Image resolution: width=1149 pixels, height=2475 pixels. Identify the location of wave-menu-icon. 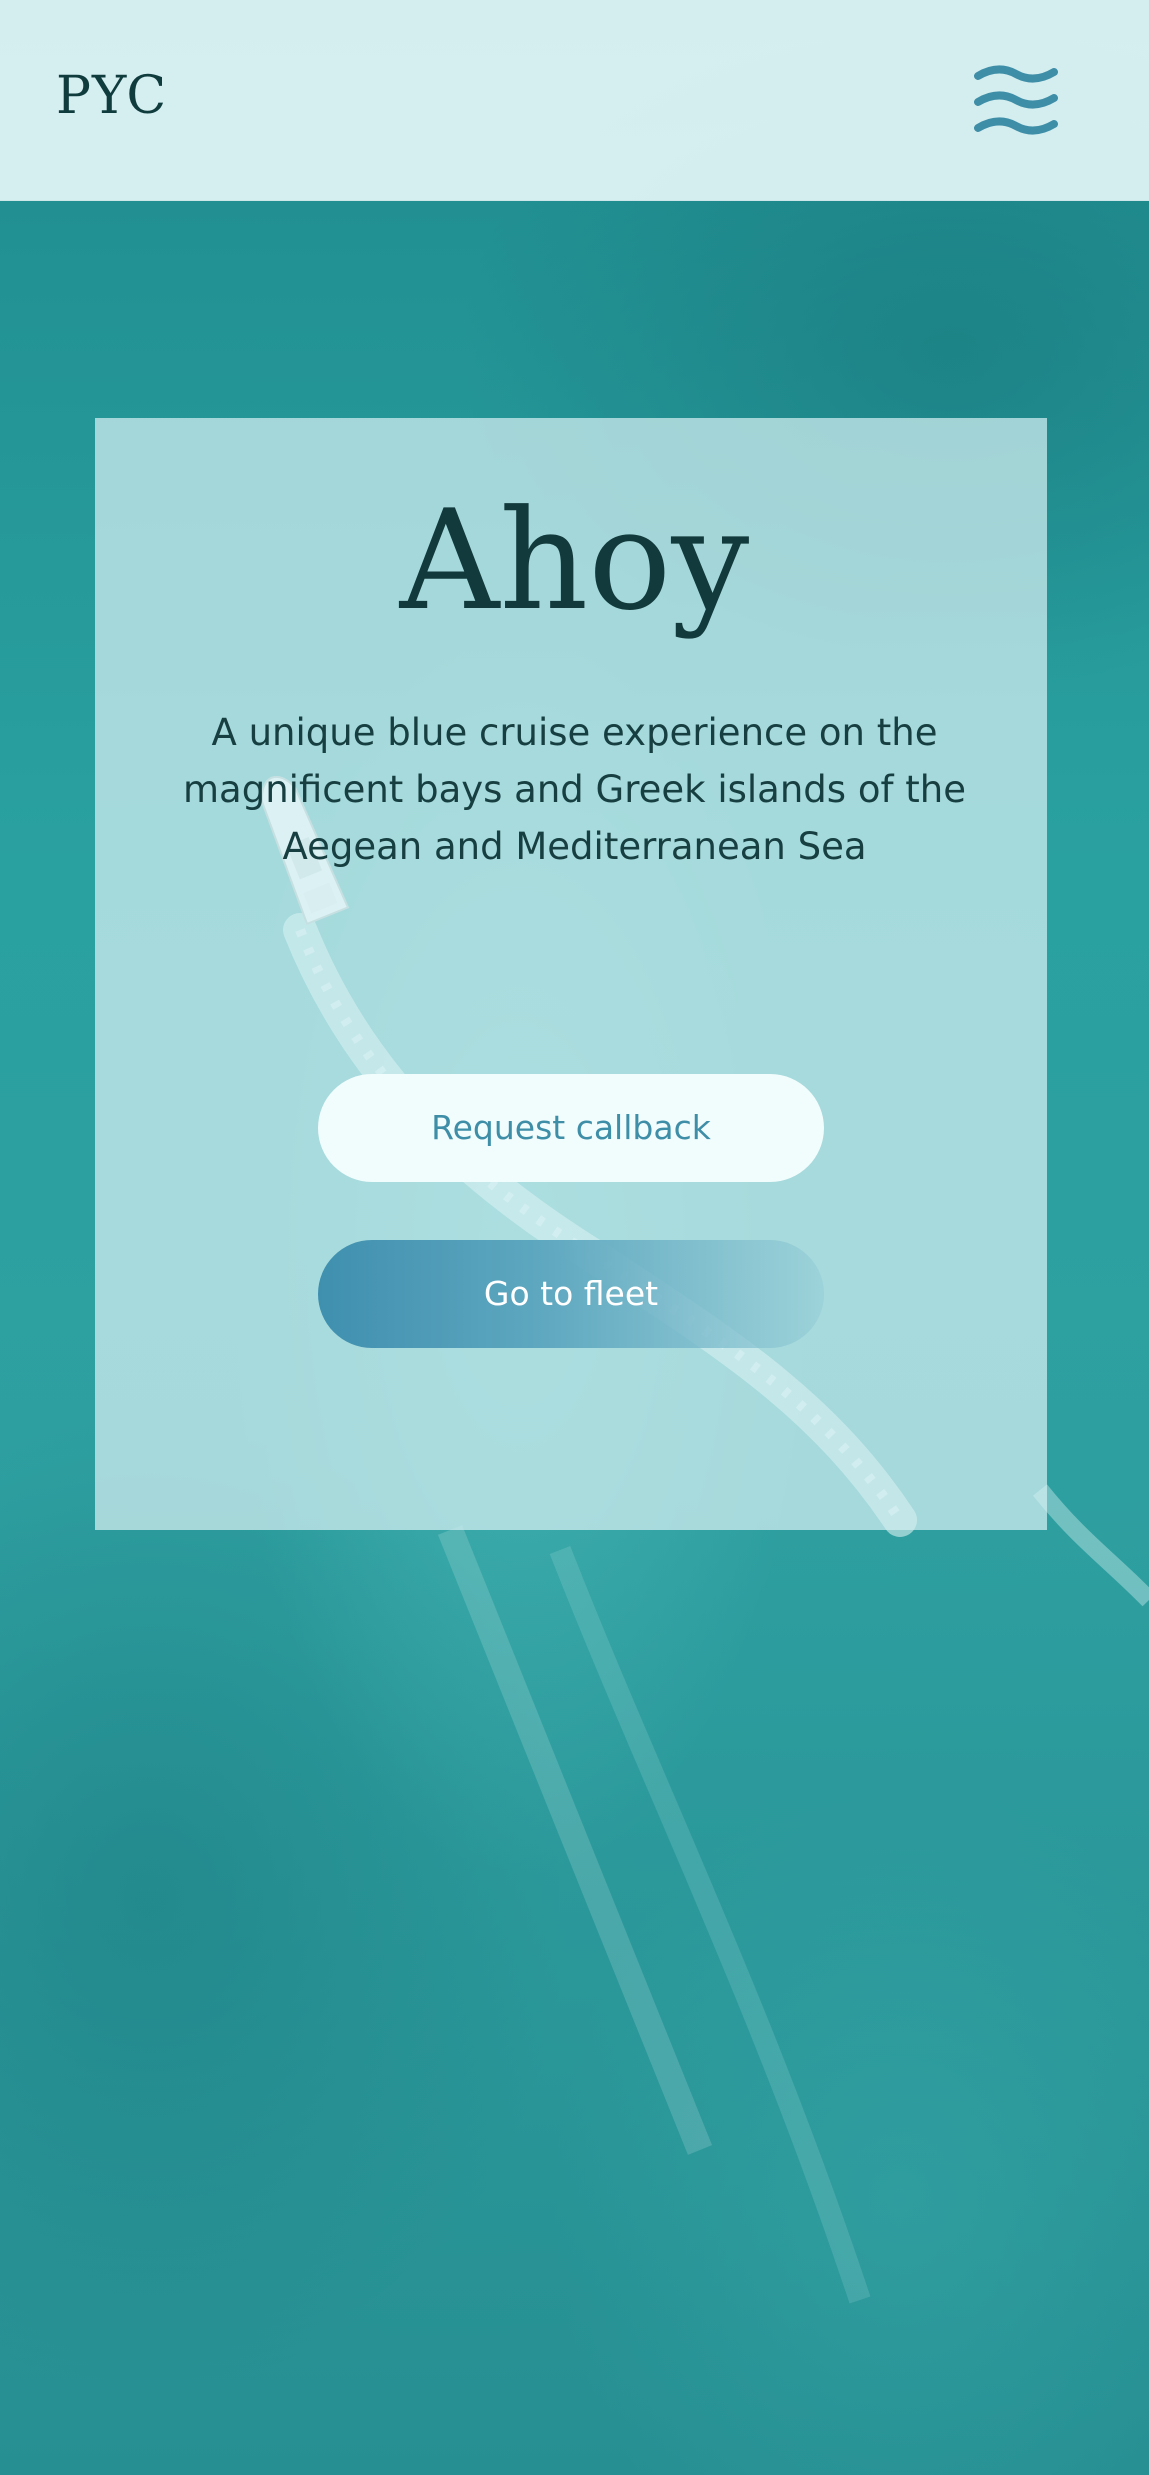
(1016, 100).